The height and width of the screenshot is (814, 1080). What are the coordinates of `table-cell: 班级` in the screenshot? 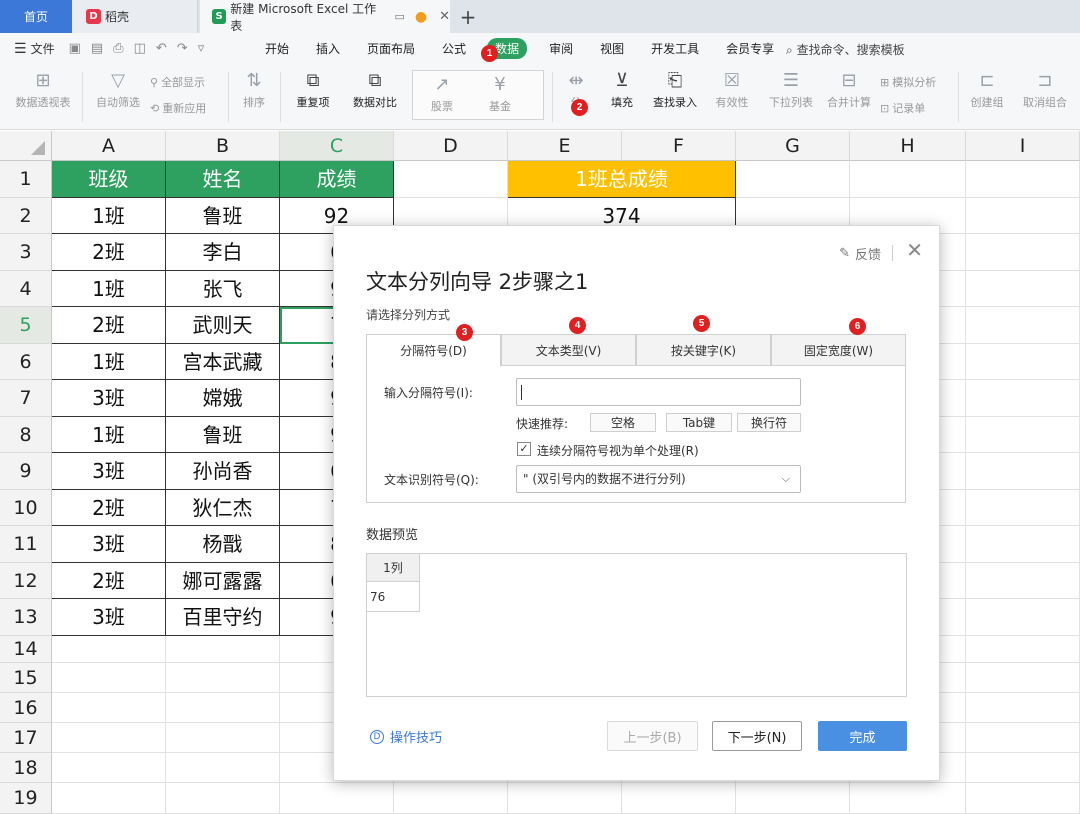 It's located at (109, 179).